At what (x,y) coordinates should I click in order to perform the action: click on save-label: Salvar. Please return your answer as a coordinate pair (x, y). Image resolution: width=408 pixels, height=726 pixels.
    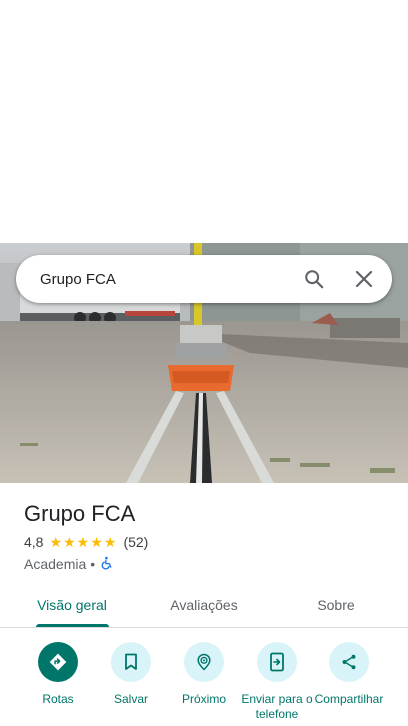
    Looking at the image, I should click on (130, 699).